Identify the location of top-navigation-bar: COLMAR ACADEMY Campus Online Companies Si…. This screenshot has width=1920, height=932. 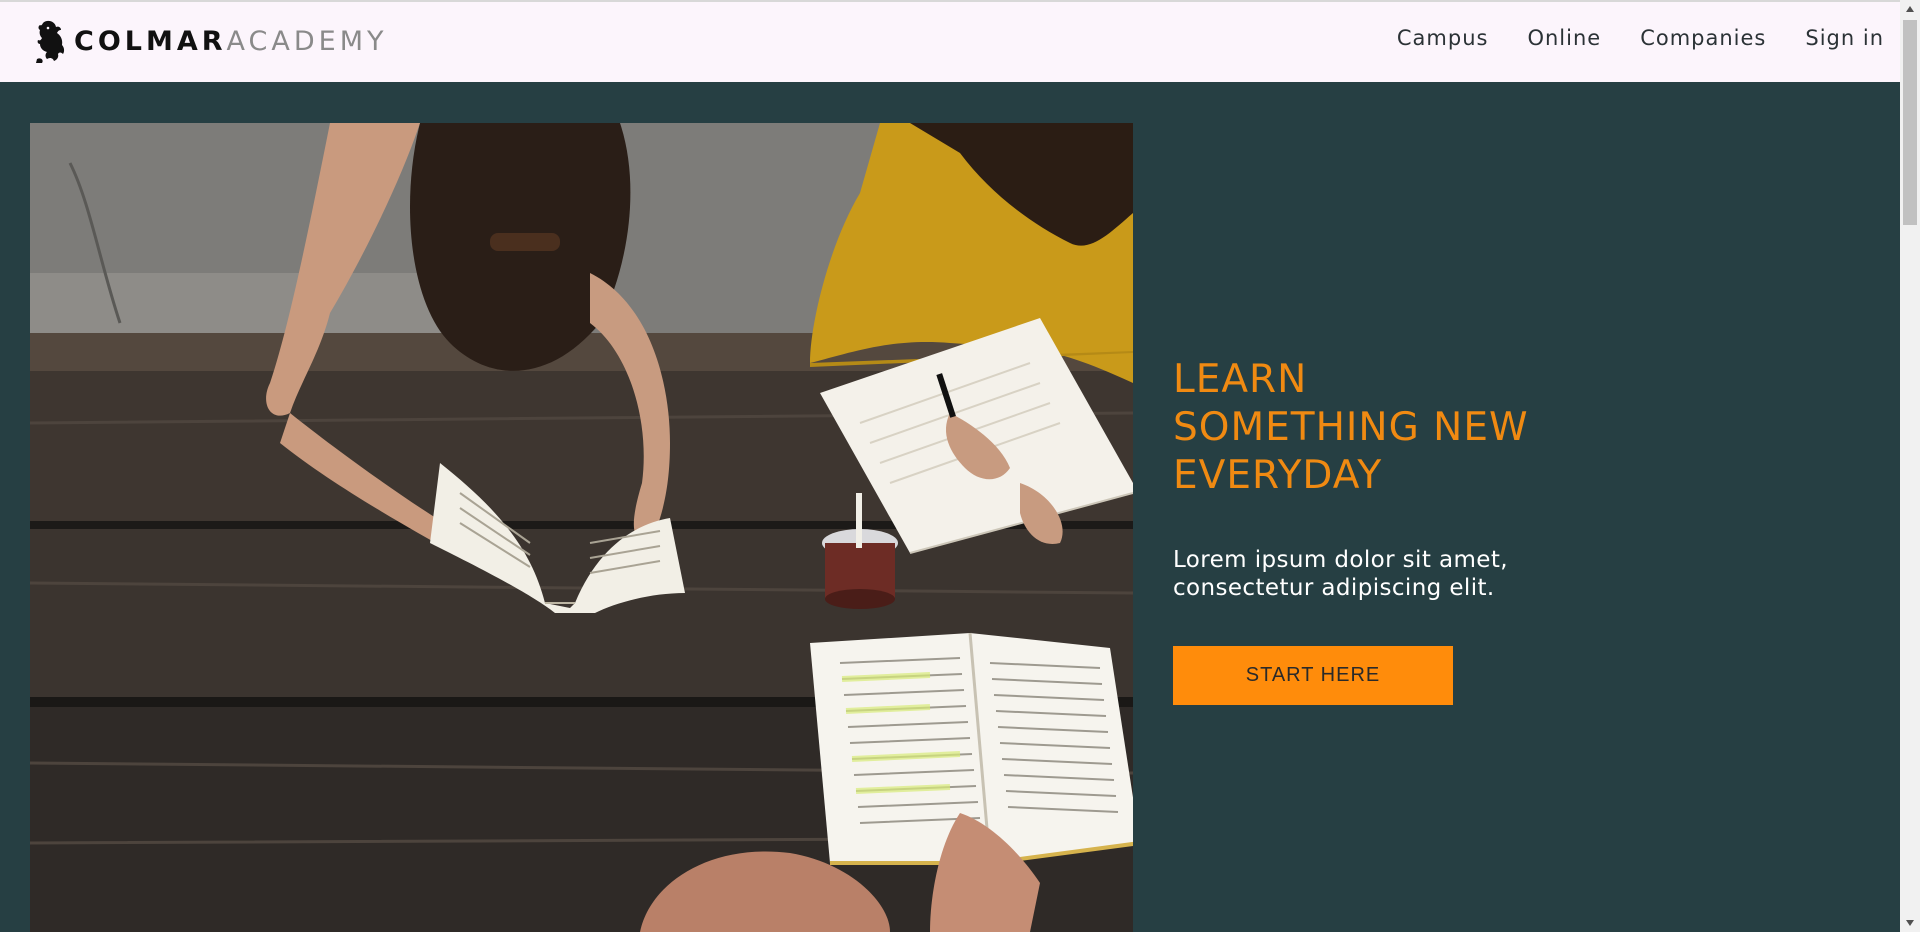
(950, 41).